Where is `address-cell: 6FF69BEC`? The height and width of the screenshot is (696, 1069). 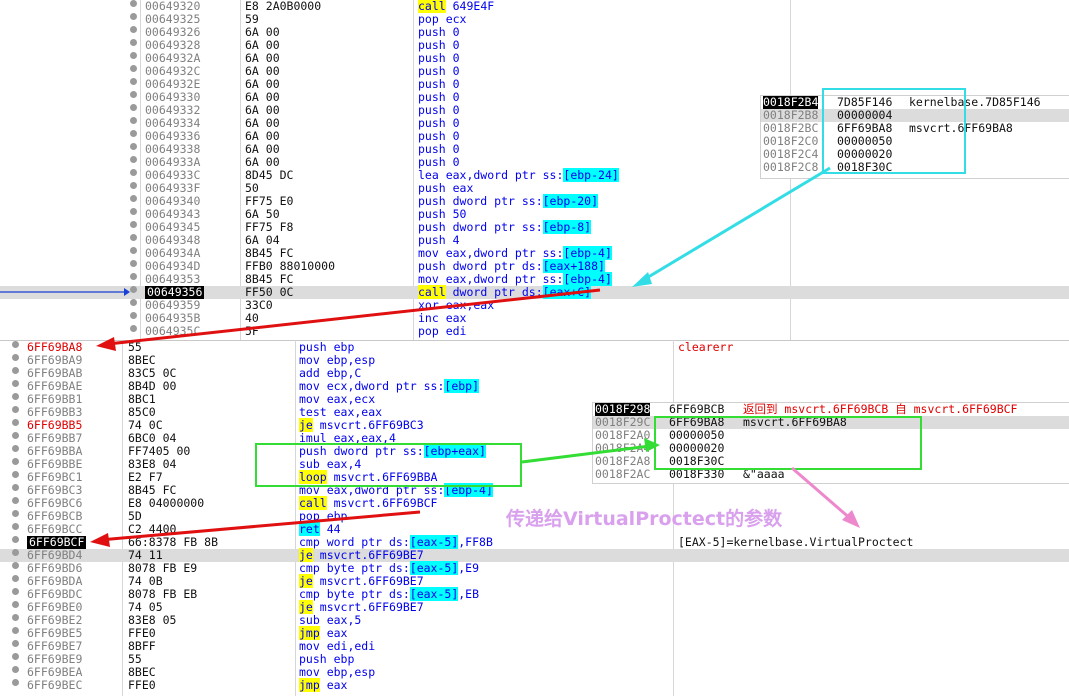 address-cell: 6FF69BEC is located at coordinates (55, 685).